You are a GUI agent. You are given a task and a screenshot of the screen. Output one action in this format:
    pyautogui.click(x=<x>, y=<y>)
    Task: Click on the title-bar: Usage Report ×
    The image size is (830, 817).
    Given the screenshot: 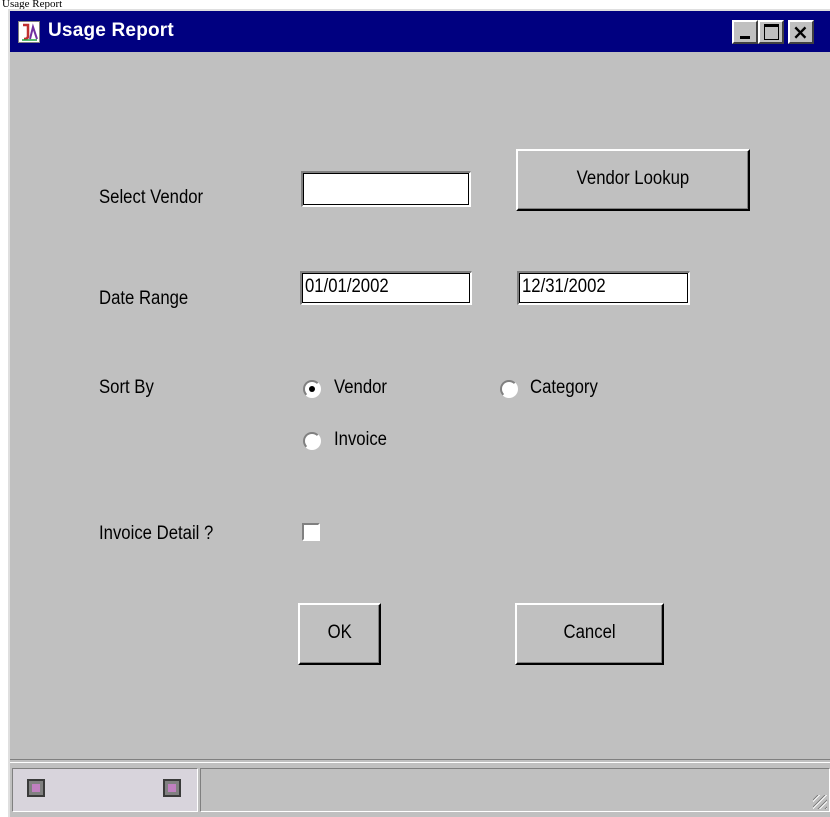 What is the action you would take?
    pyautogui.click(x=420, y=31)
    